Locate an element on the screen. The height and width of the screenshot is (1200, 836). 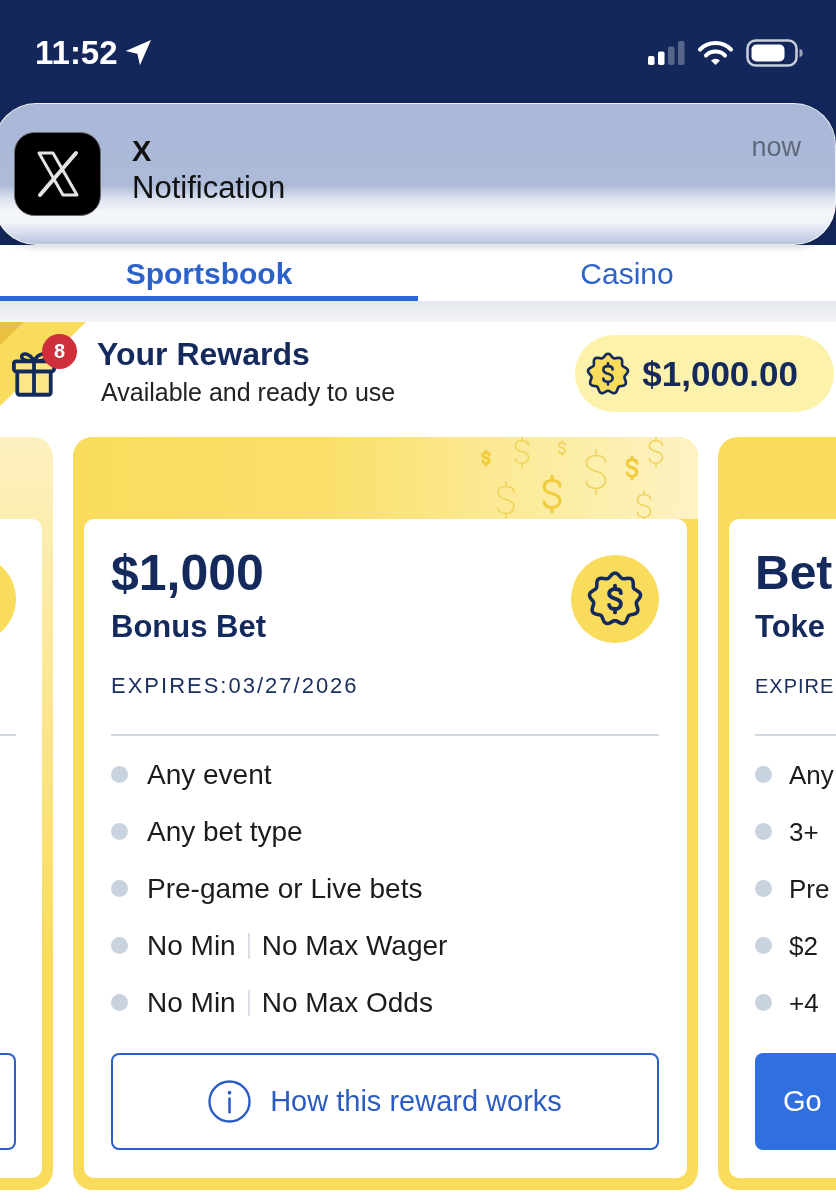
feature-text: Any event is located at coordinates (209, 774).